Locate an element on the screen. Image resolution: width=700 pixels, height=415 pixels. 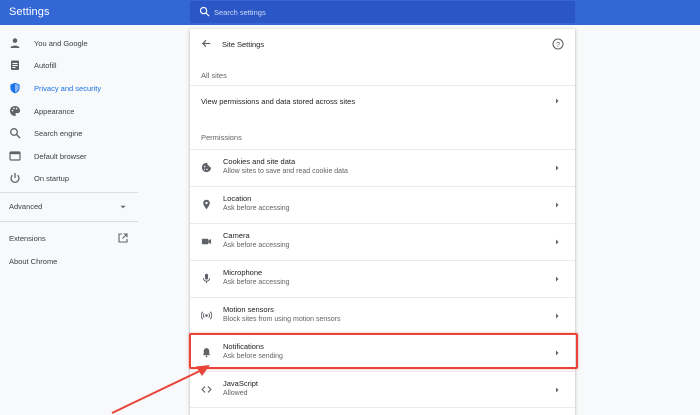
permission-title: JavaScript is located at coordinates (241, 383).